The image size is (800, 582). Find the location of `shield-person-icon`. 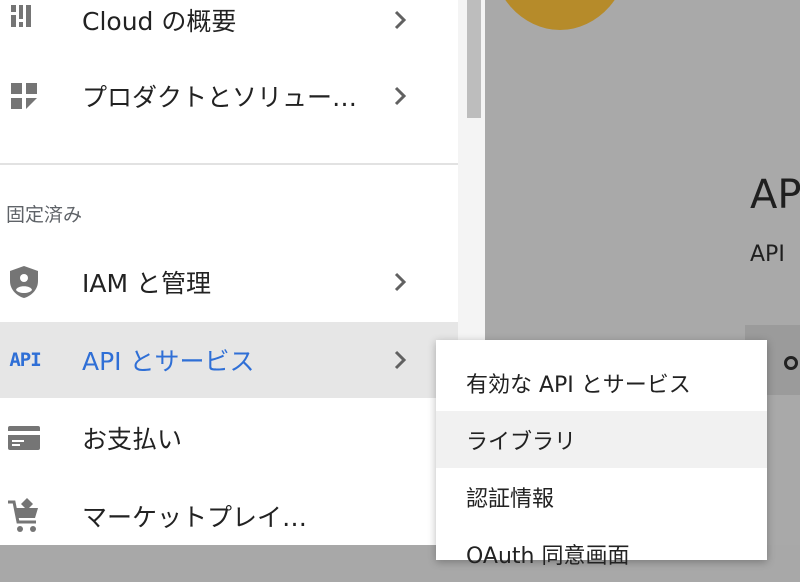

shield-person-icon is located at coordinates (24, 282).